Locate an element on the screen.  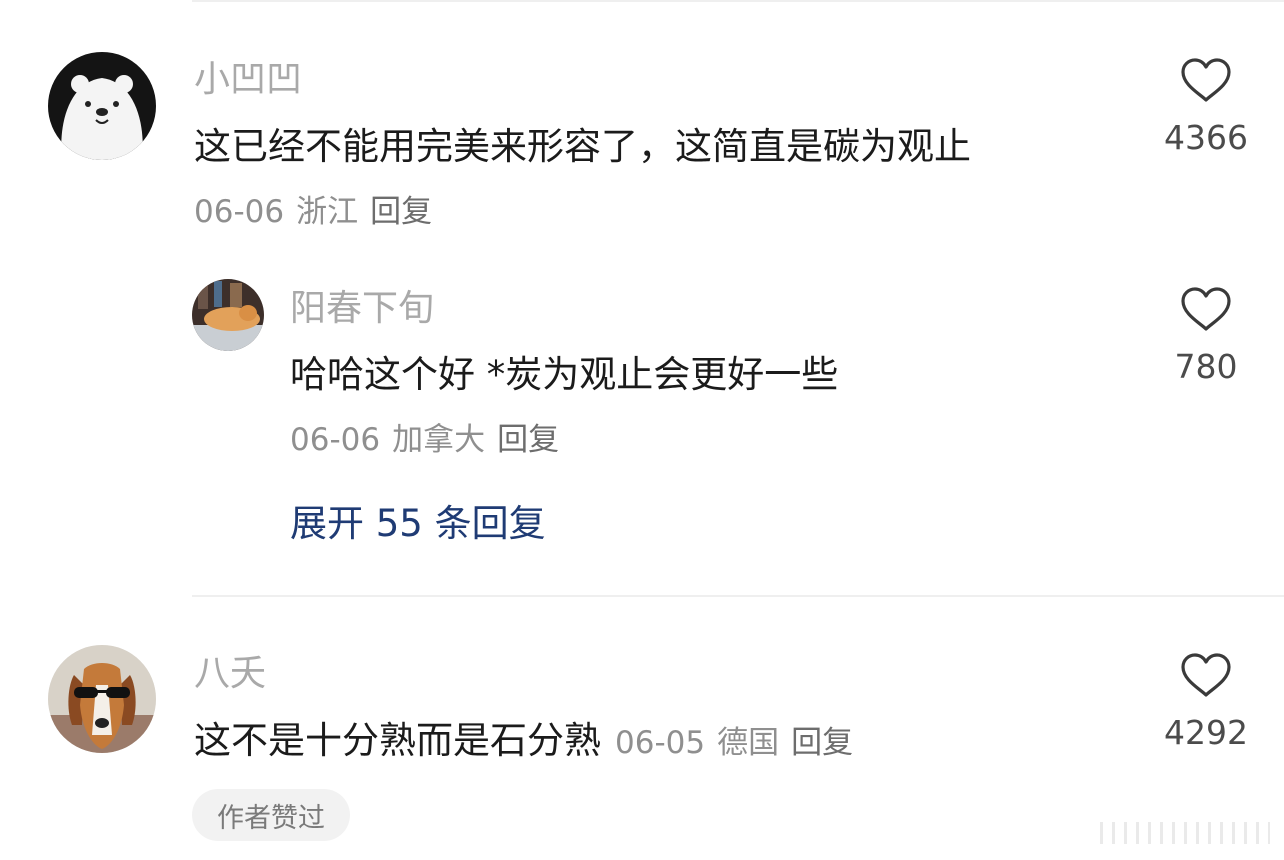
like-count: 4366 is located at coordinates (1206, 137).